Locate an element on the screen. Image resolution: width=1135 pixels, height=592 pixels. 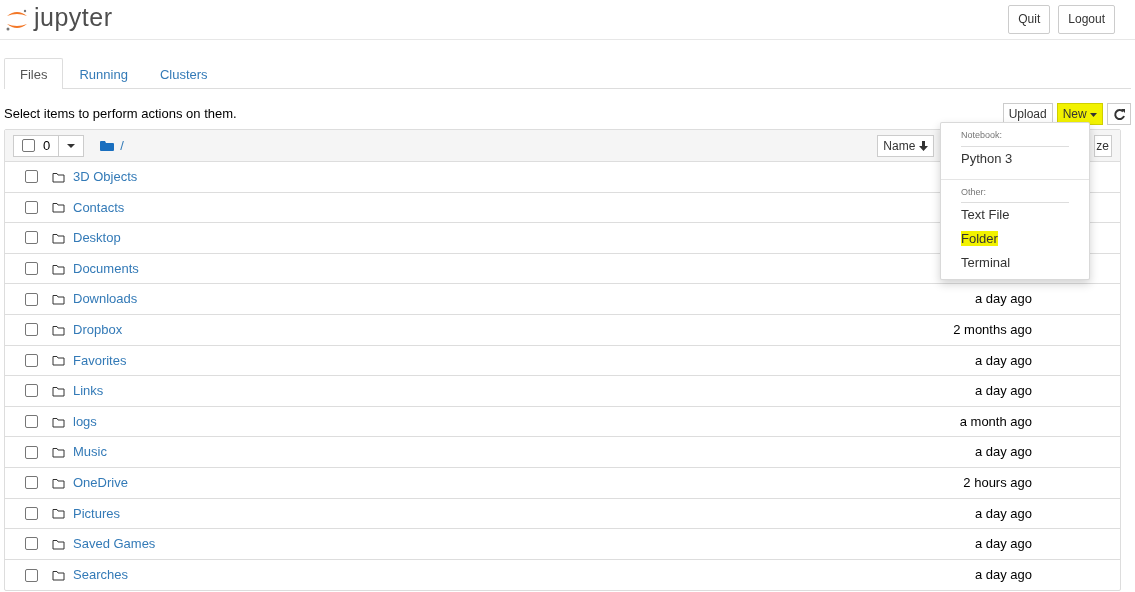
menu-item: Python 3 is located at coordinates (1015, 158).